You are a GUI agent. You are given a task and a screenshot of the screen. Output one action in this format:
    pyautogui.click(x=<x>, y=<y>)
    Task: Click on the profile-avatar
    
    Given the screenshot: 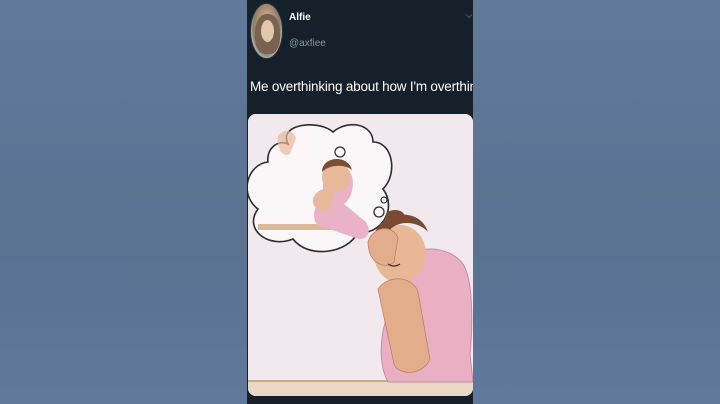 What is the action you would take?
    pyautogui.click(x=266, y=31)
    